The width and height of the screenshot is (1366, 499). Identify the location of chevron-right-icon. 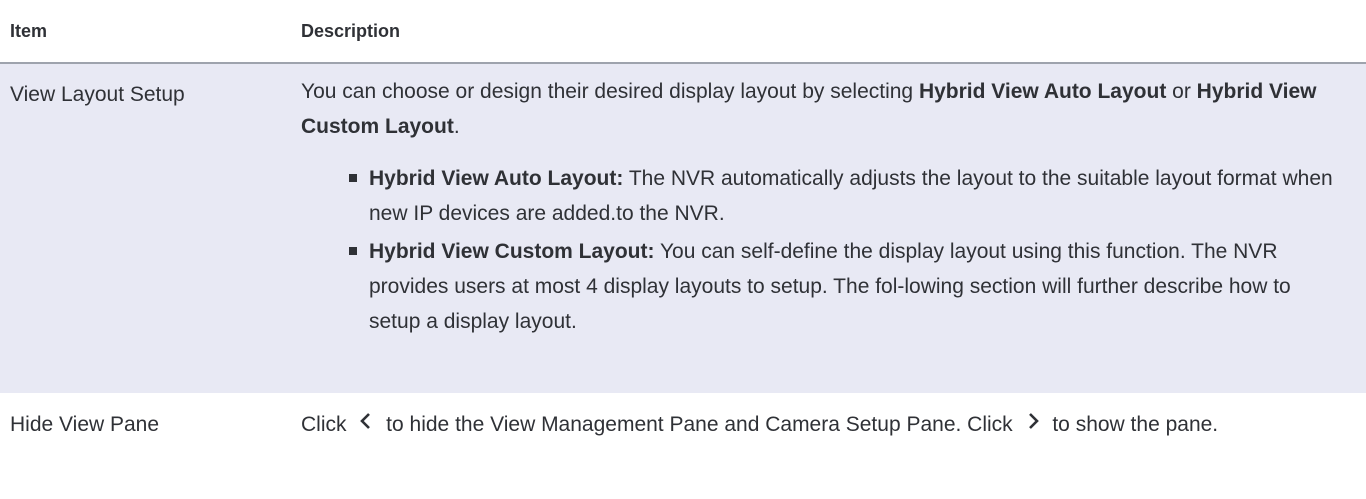
(1033, 423).